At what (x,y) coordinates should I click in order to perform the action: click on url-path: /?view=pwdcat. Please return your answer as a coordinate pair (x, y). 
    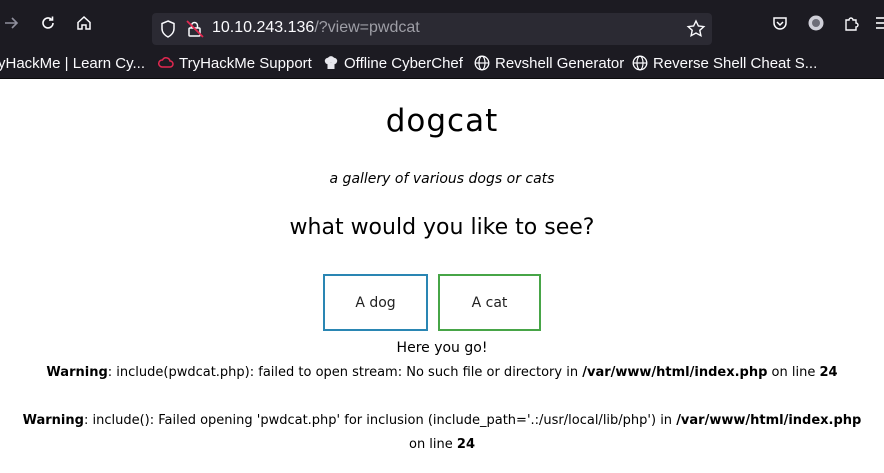
    Looking at the image, I should click on (367, 27).